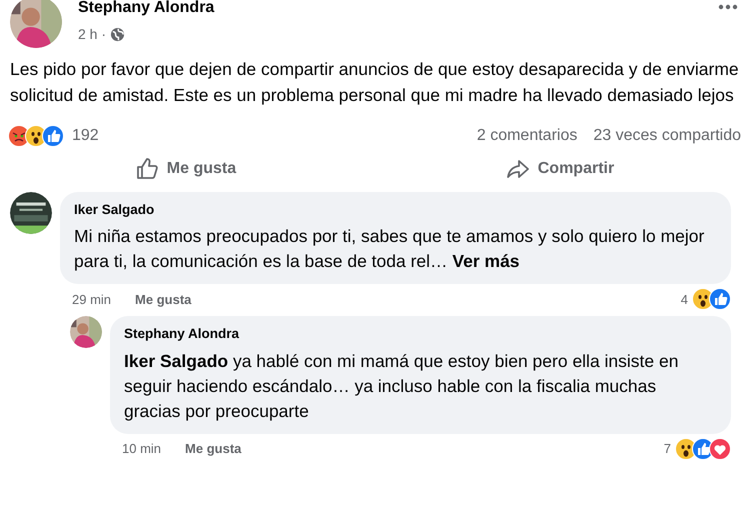 This screenshot has height=525, width=749. I want to click on comment-time: 29 min, so click(92, 299).